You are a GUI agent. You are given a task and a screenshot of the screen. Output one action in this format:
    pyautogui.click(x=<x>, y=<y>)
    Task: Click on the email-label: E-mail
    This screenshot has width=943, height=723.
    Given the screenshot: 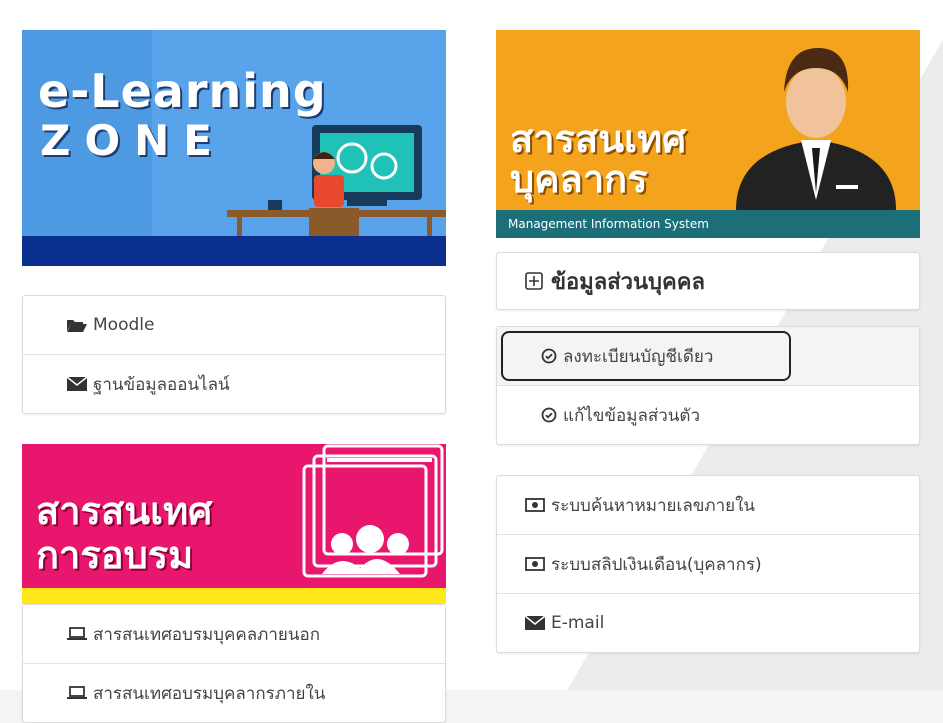 What is the action you would take?
    pyautogui.click(x=578, y=623)
    